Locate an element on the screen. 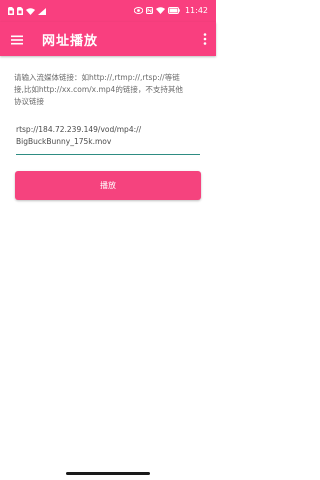 The image size is (320, 480). battery-icon is located at coordinates (173, 10).